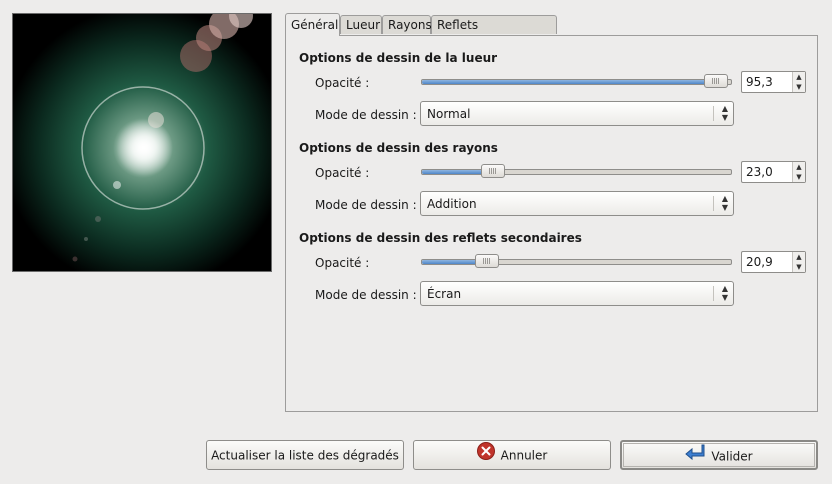 Image resolution: width=832 pixels, height=484 pixels. What do you see at coordinates (773, 262) in the screenshot?
I see `secondary-opacity-spinbutton: 20,9 ▲ ▼` at bounding box center [773, 262].